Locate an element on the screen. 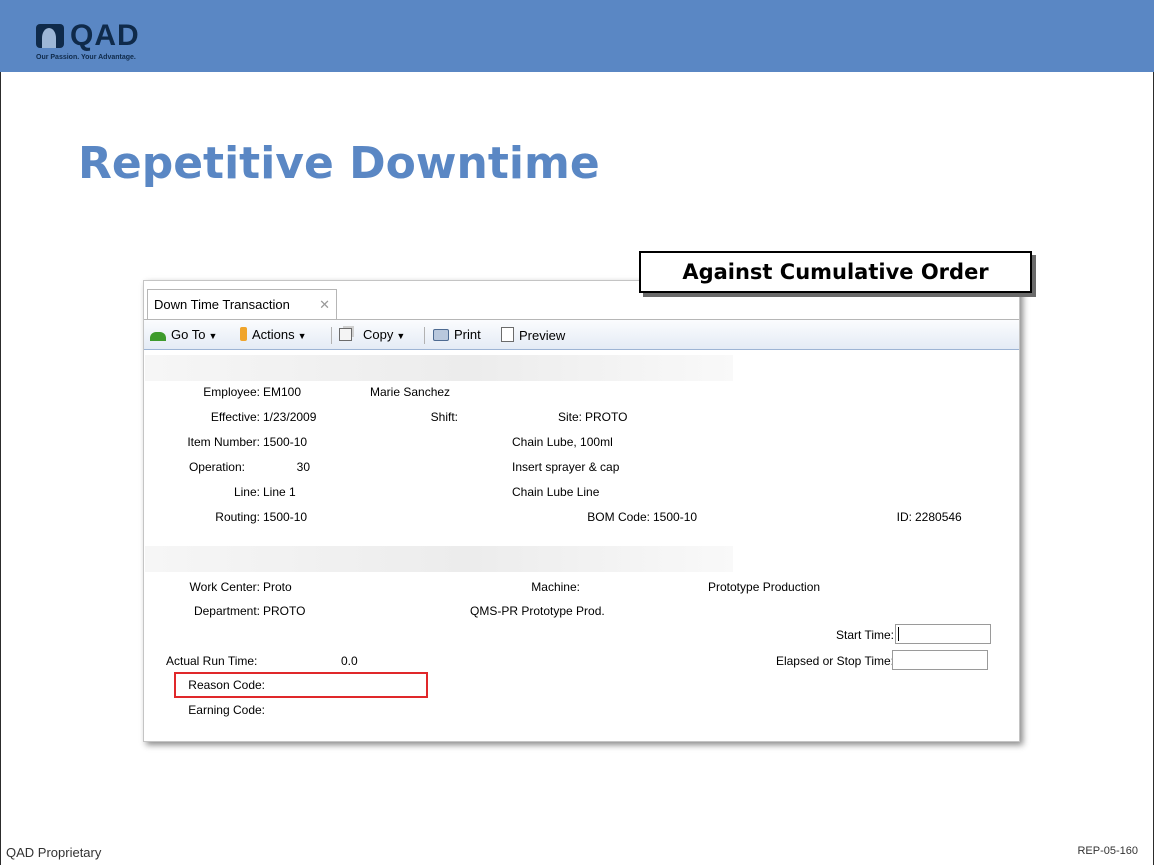 The height and width of the screenshot is (865, 1154). employee-label: Employee: is located at coordinates (231, 392).